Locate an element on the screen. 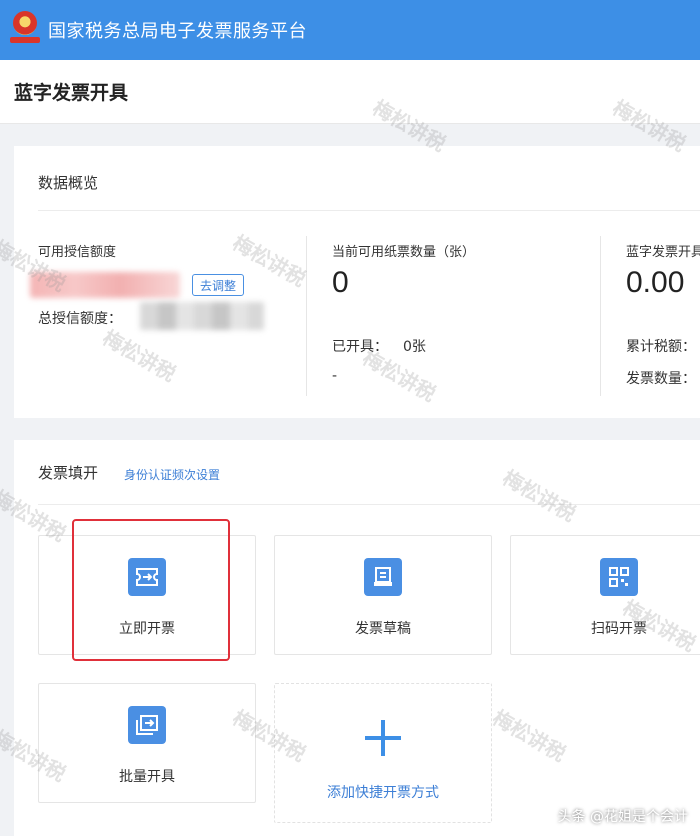 This screenshot has height=836, width=700. credit-label: 可用授信额度 is located at coordinates (77, 252).